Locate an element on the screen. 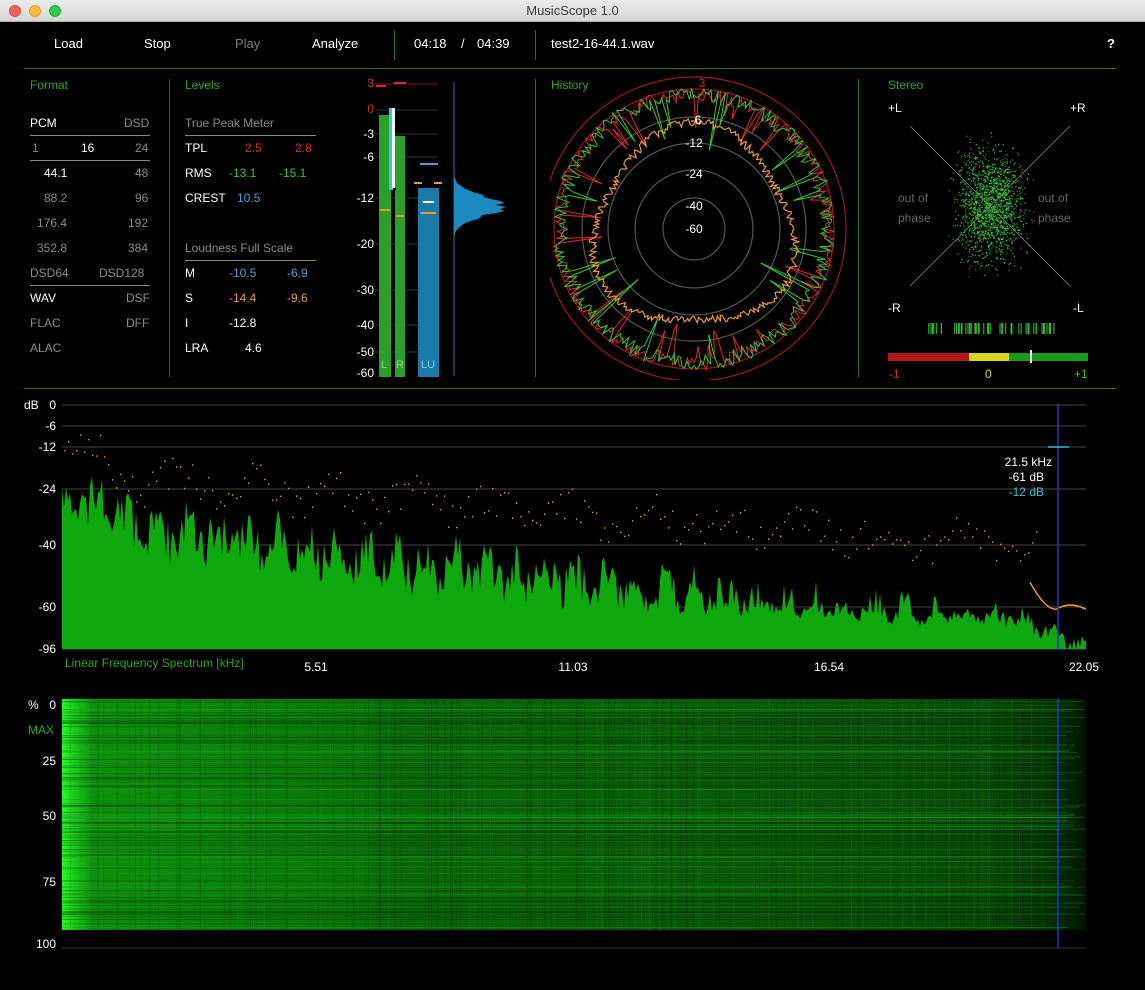 The image size is (1145, 990). dsd128: DSD128 is located at coordinates (122, 273).